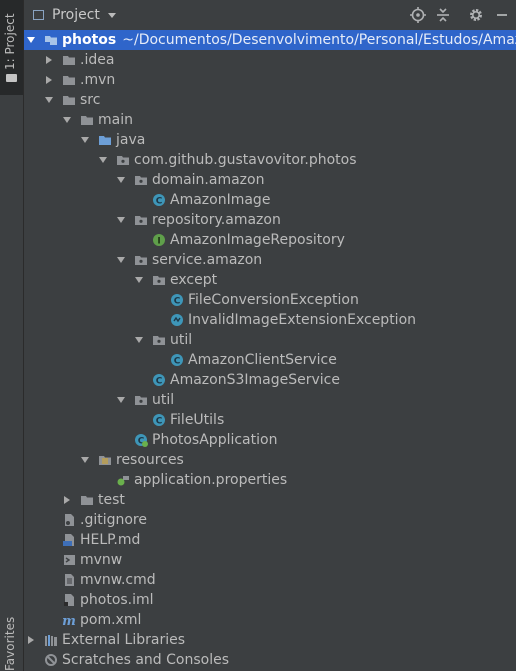 The height and width of the screenshot is (671, 516). I want to click on tree-row: Scratches and Consoles, so click(270, 660).